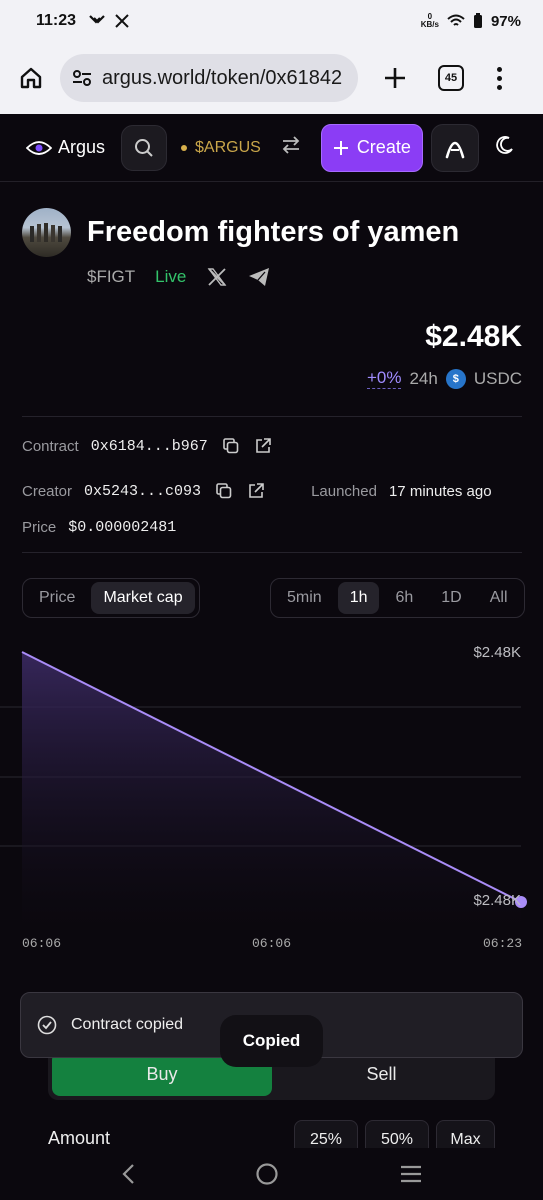  I want to click on open-contract-link, so click(263, 446).